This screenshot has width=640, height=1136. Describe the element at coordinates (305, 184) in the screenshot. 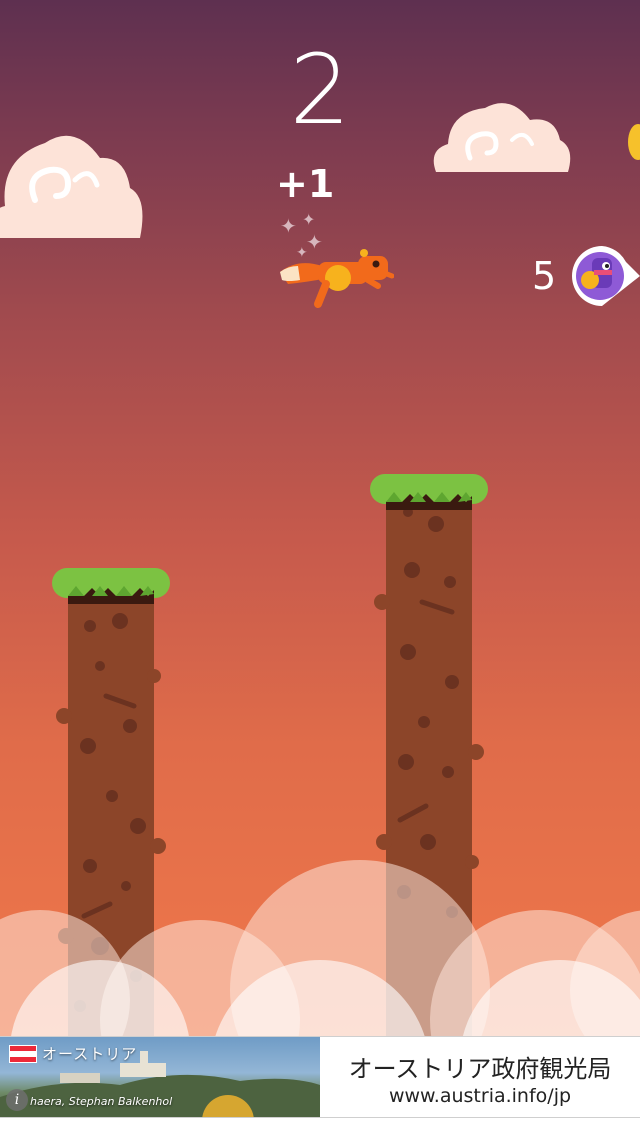

I see `bonus-popup: +1` at that location.